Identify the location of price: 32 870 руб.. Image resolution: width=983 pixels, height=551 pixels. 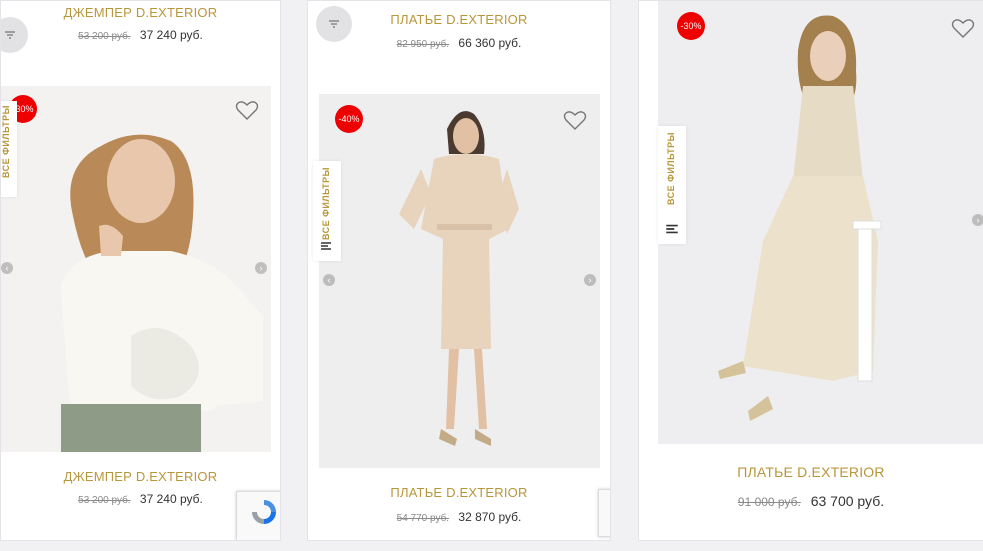
(490, 517).